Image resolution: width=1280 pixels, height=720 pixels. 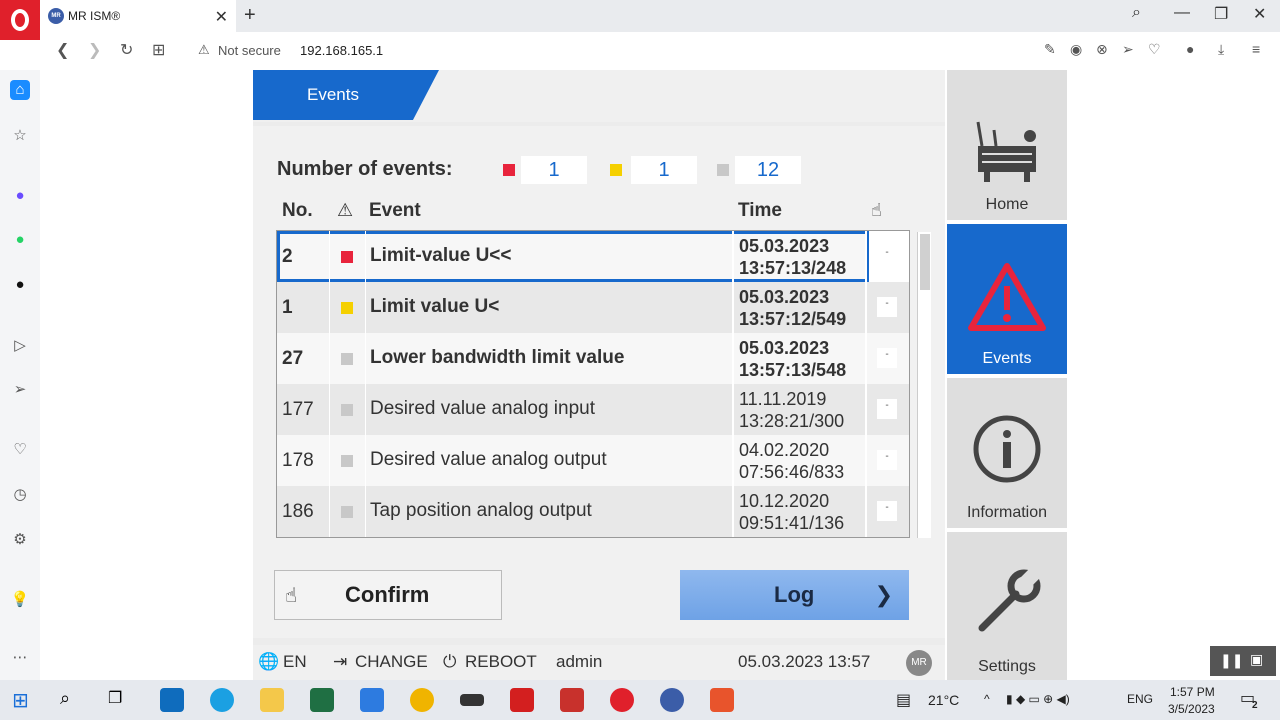 I want to click on chrome-icon, so click(x=422, y=700).